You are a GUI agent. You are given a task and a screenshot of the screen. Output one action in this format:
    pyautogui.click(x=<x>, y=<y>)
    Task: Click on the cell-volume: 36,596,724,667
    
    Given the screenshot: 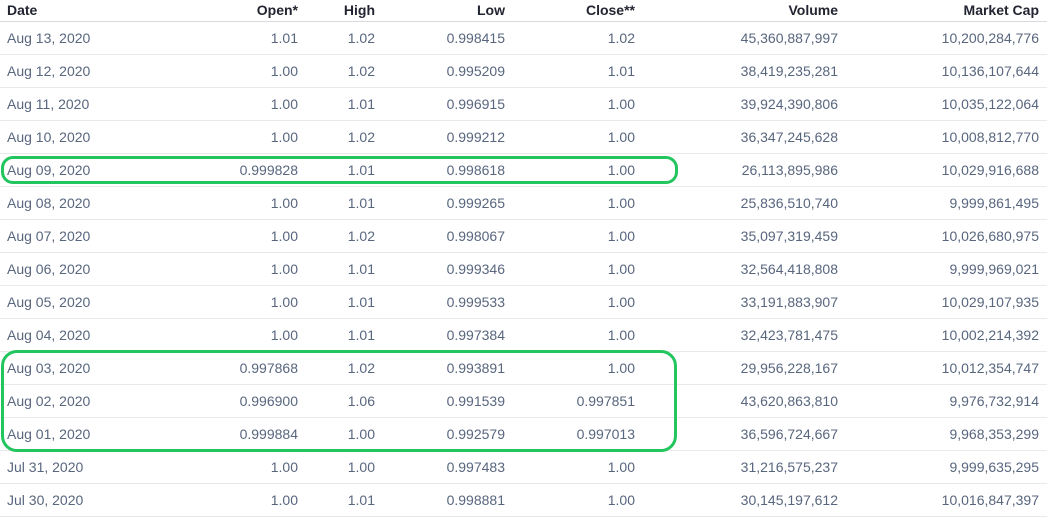 What is the action you would take?
    pyautogui.click(x=789, y=434)
    